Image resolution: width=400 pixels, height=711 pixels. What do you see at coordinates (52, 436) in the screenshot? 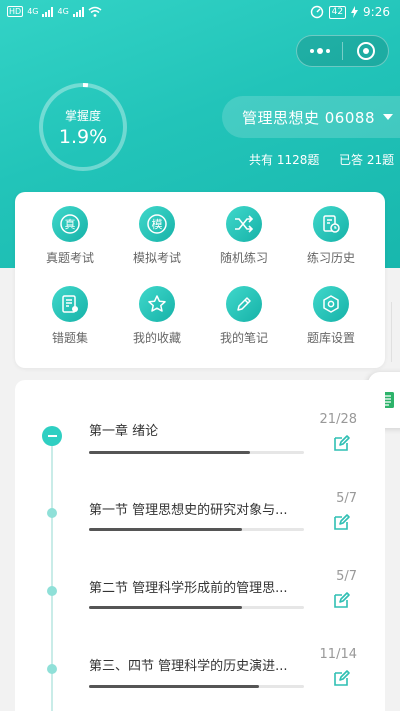
I see `collapse-chapter-icon` at bounding box center [52, 436].